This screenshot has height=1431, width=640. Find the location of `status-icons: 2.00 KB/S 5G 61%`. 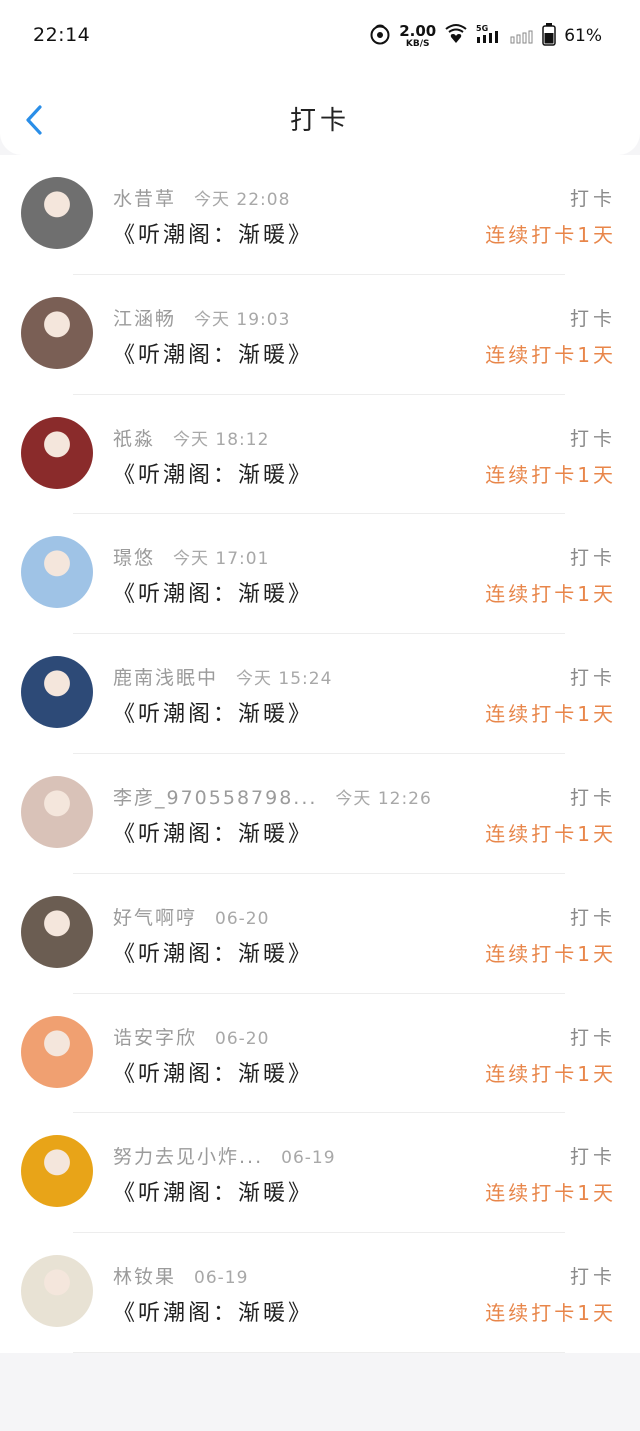

status-icons: 2.00 KB/S 5G 61% is located at coordinates (485, 36).